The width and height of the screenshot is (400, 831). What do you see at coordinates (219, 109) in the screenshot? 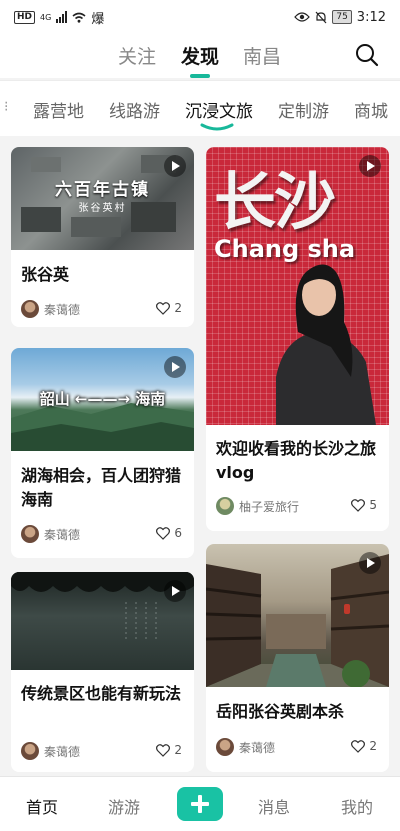
I see `tab-immersive-culture: 沉浸文旅` at bounding box center [219, 109].